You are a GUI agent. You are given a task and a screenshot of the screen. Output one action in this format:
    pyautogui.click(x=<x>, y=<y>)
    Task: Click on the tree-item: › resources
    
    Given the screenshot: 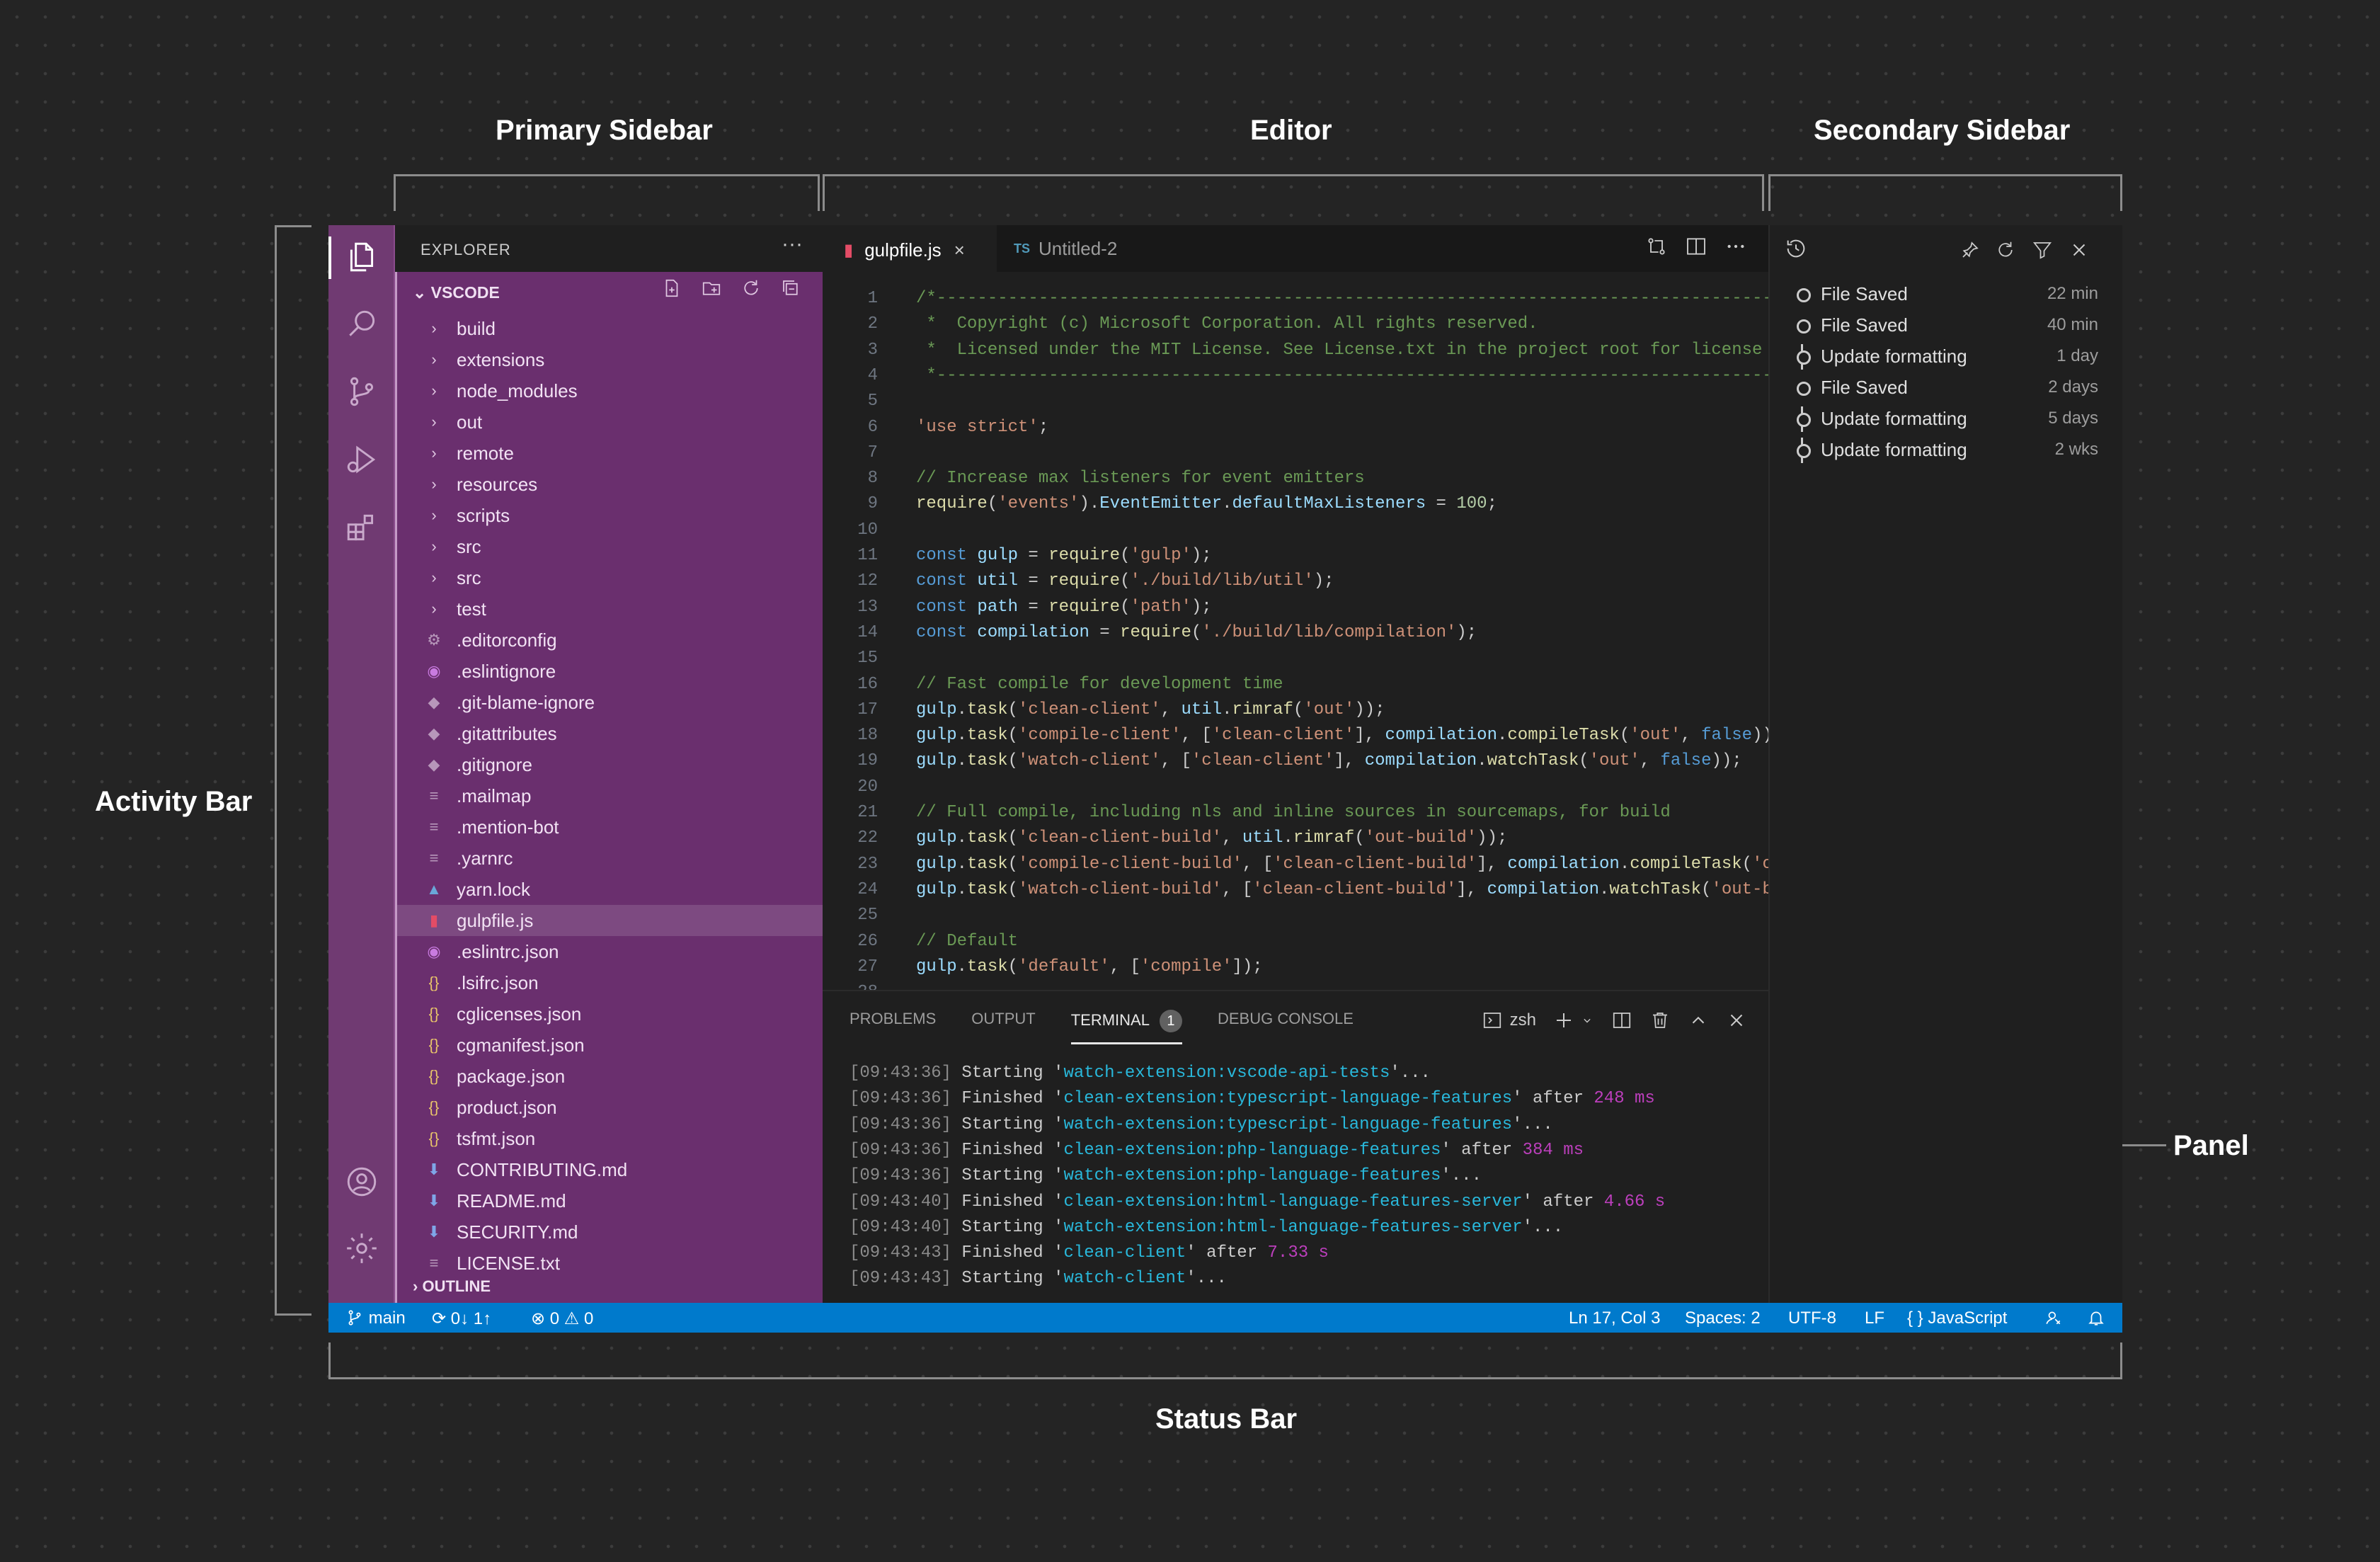 What is the action you would take?
    pyautogui.click(x=611, y=484)
    